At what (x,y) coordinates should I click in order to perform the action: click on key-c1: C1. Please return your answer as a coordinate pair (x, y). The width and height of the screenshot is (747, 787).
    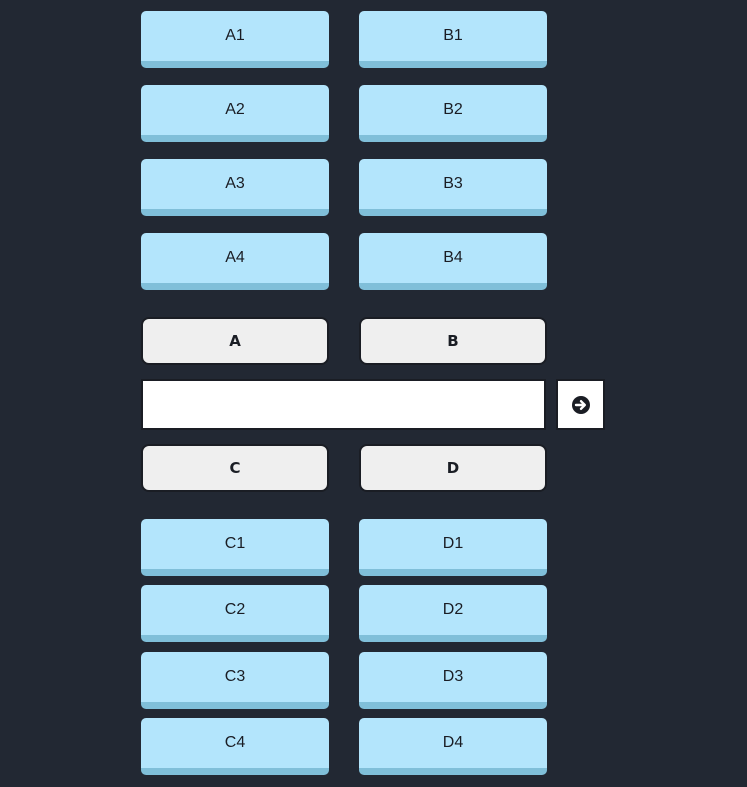
    Looking at the image, I should click on (235, 547).